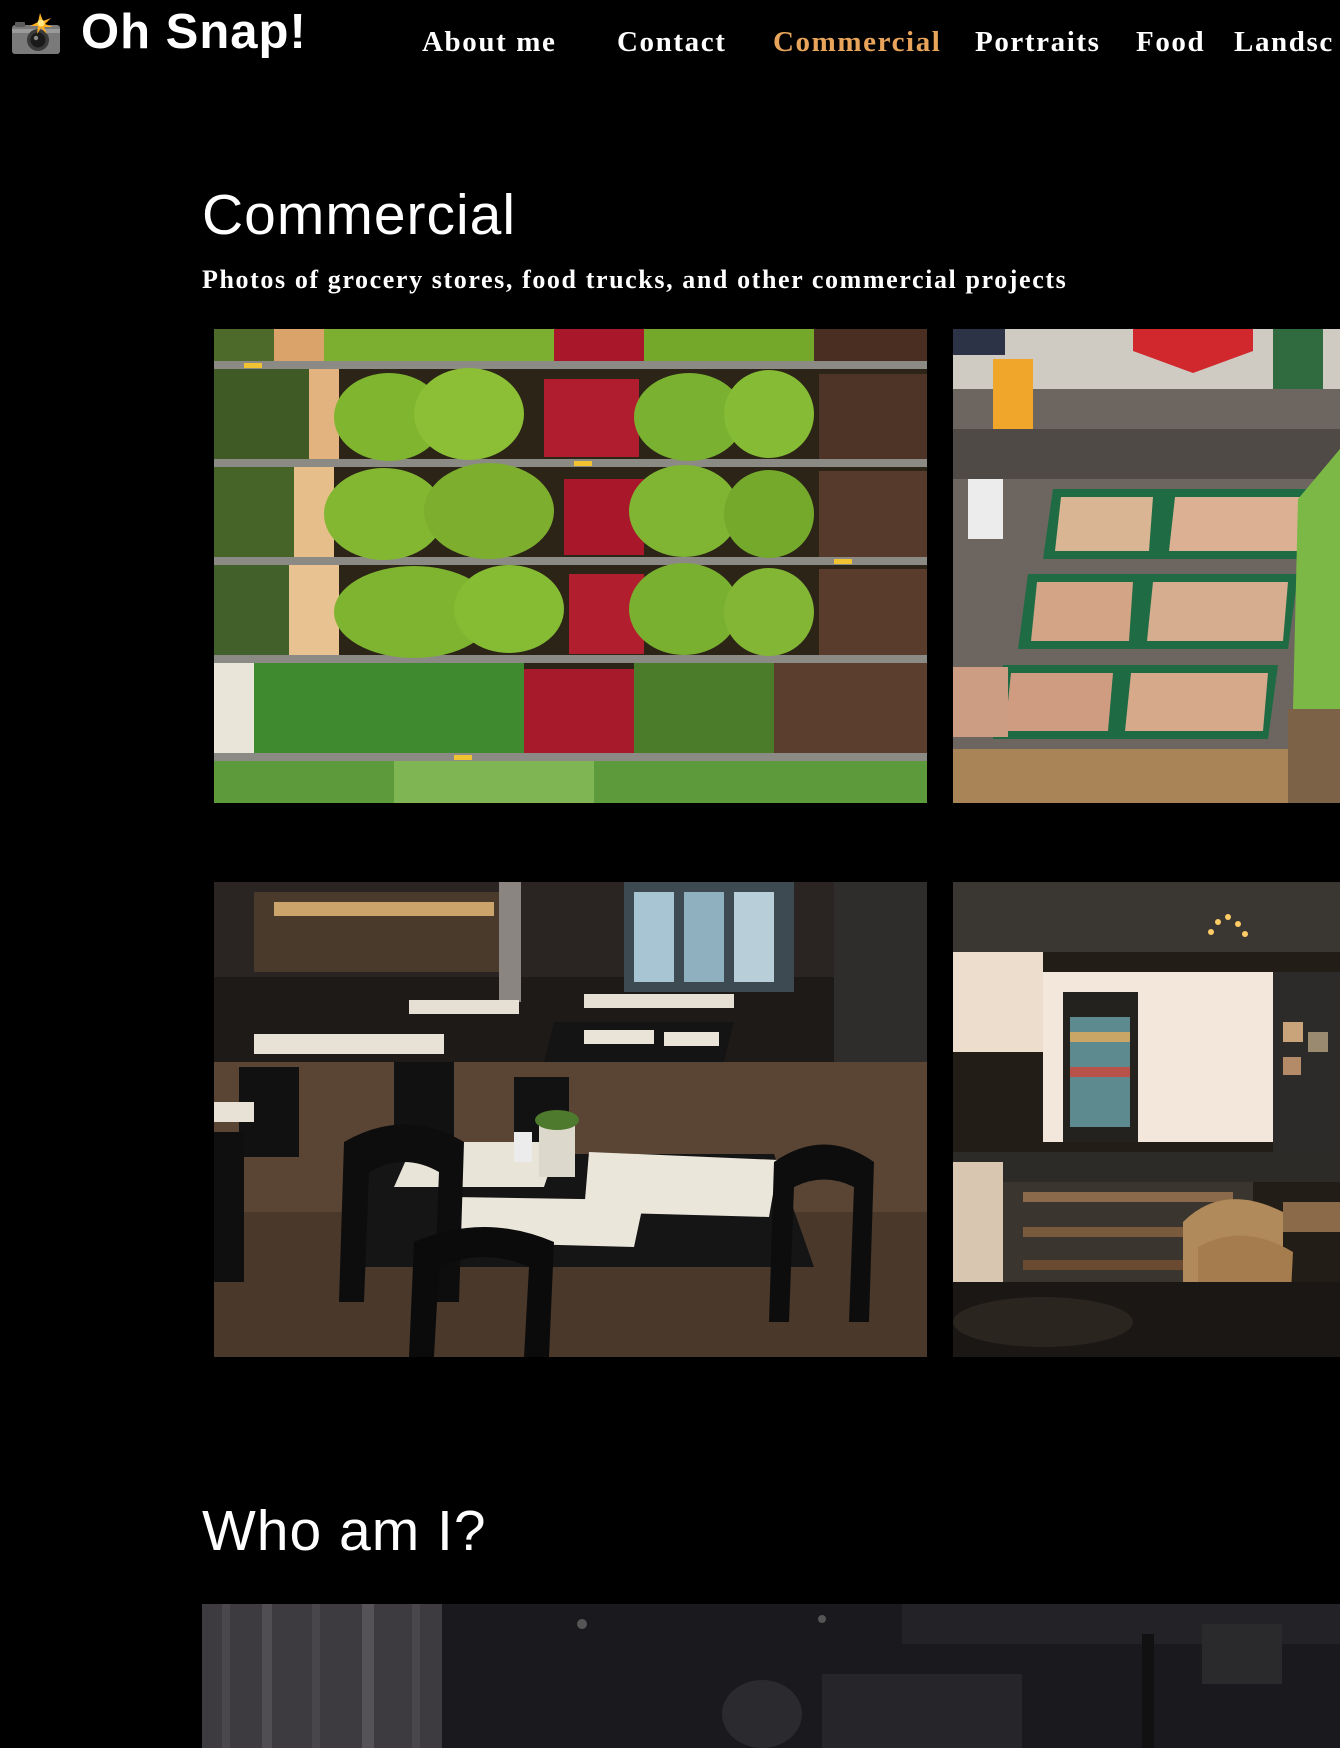 This screenshot has width=1340, height=1748. What do you see at coordinates (344, 1531) in the screenshot?
I see `section-title-who-am-i: Who am I?` at bounding box center [344, 1531].